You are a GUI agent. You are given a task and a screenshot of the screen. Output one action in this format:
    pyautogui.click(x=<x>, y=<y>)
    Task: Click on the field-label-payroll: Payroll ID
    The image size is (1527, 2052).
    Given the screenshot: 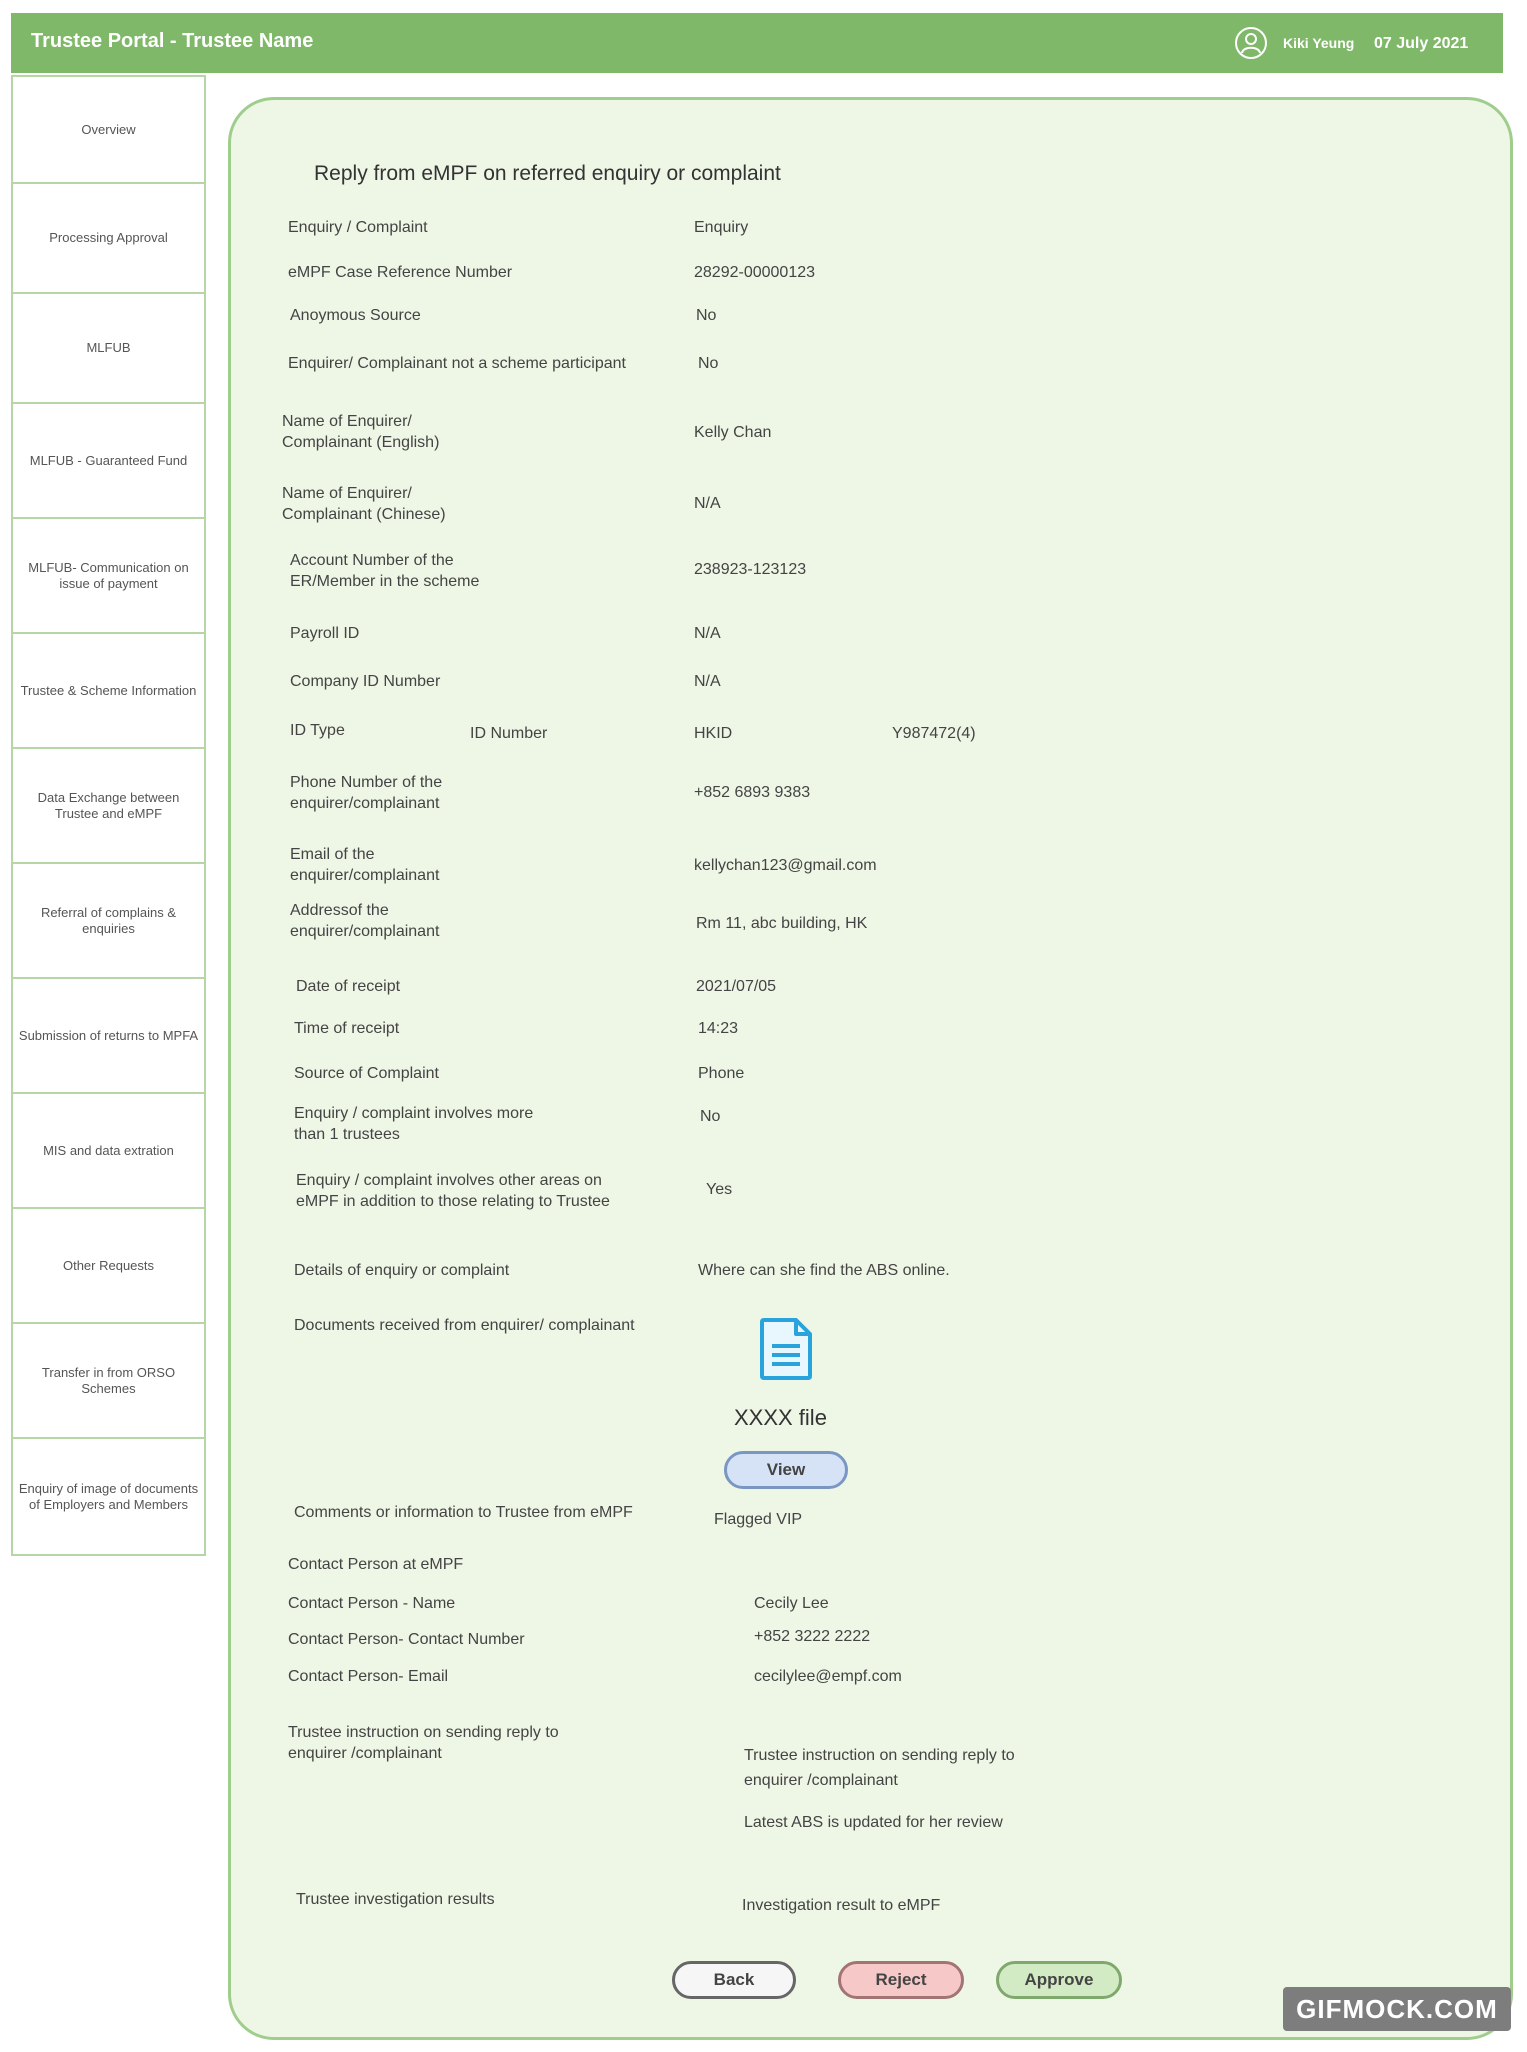 What is the action you would take?
    pyautogui.click(x=325, y=633)
    